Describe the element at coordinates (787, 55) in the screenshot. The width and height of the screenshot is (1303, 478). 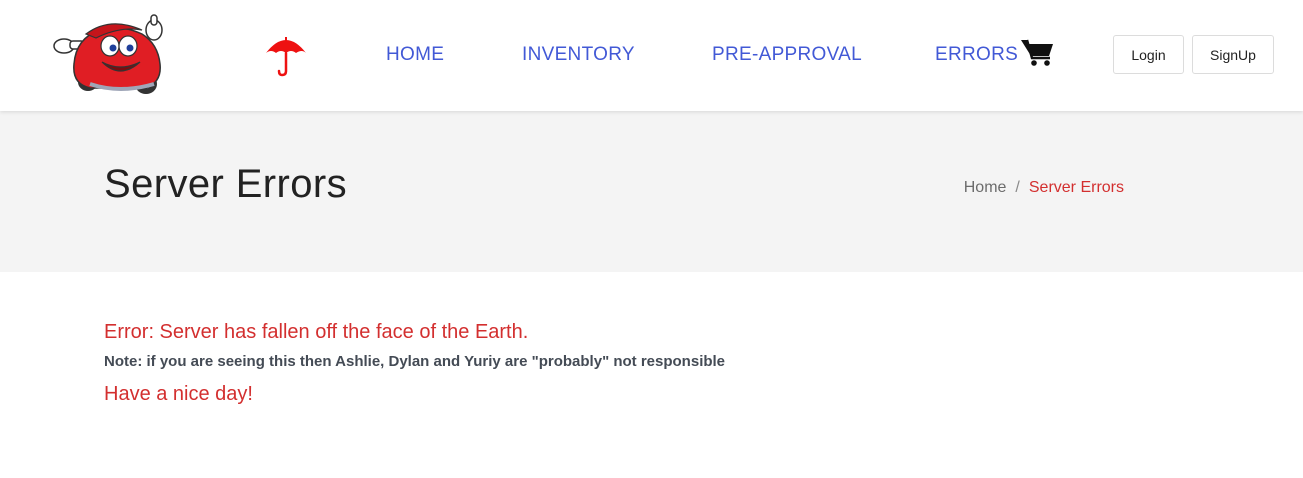
I see `nav-pre-approval-link: PRE-APPROVAL` at that location.